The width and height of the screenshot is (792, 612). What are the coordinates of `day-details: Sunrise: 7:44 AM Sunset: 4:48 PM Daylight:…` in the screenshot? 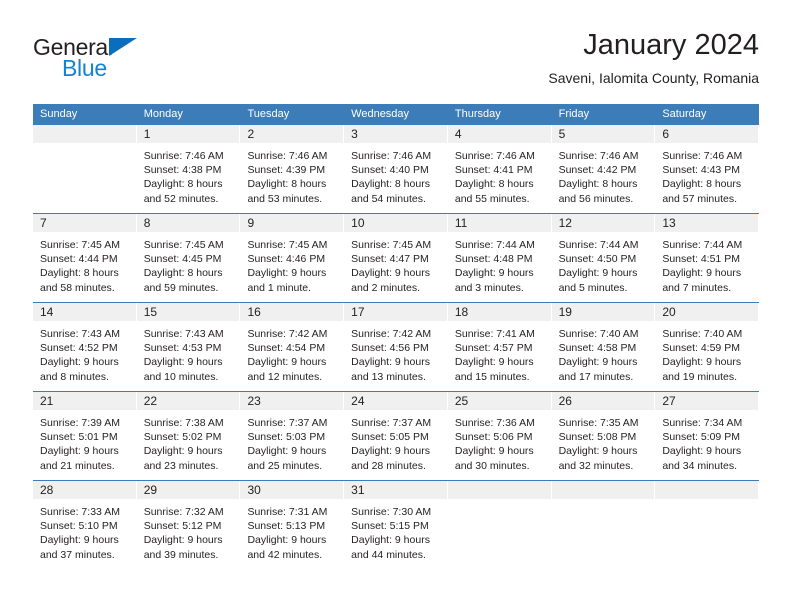 It's located at (499, 263).